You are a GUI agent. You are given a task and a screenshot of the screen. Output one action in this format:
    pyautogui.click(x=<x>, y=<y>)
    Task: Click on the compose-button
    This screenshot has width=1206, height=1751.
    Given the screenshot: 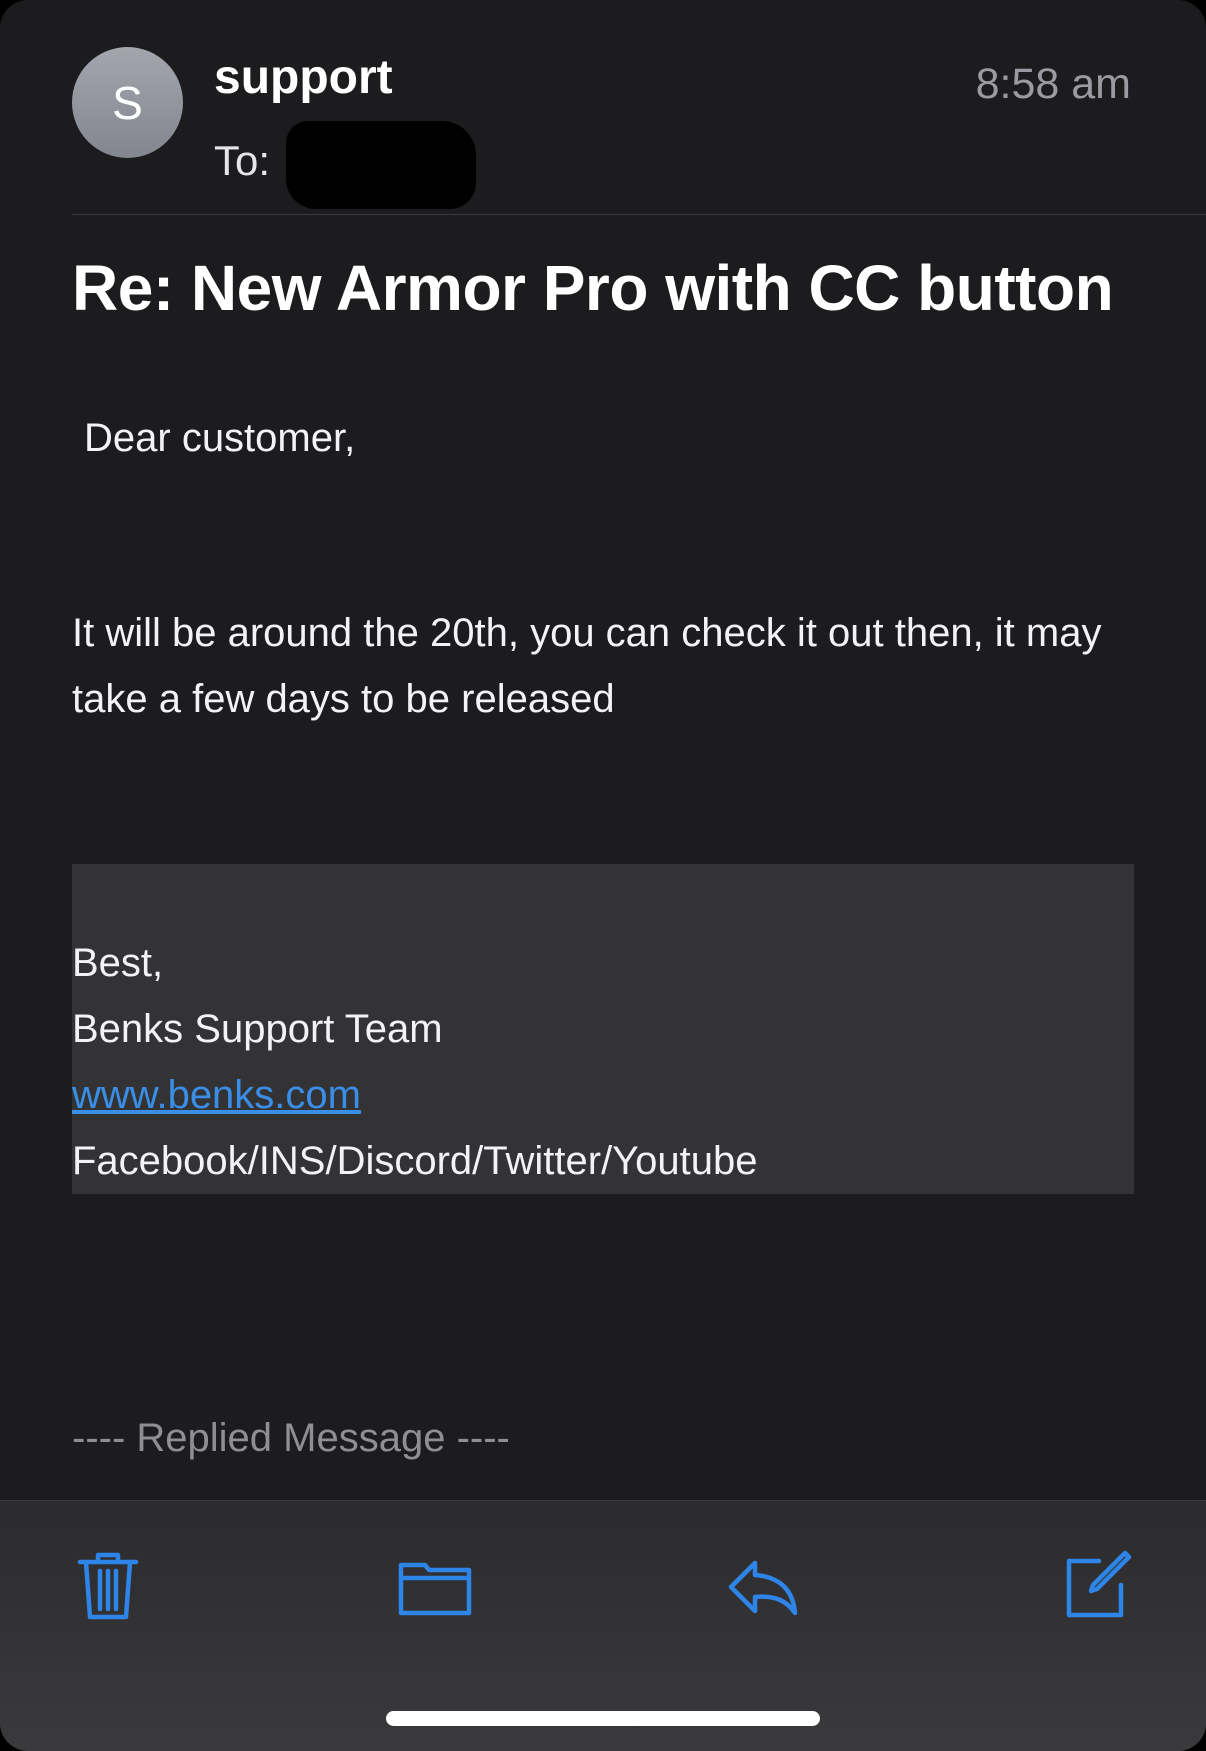 What is the action you would take?
    pyautogui.click(x=1095, y=1585)
    